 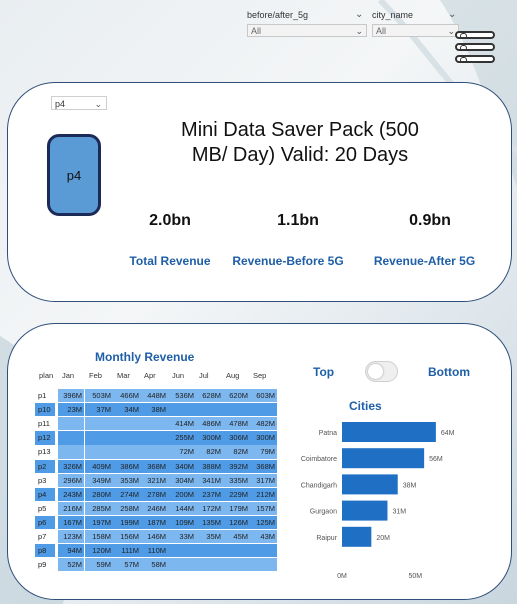 What do you see at coordinates (127, 508) in the screenshot?
I see `matrix-value-cell: 258M` at bounding box center [127, 508].